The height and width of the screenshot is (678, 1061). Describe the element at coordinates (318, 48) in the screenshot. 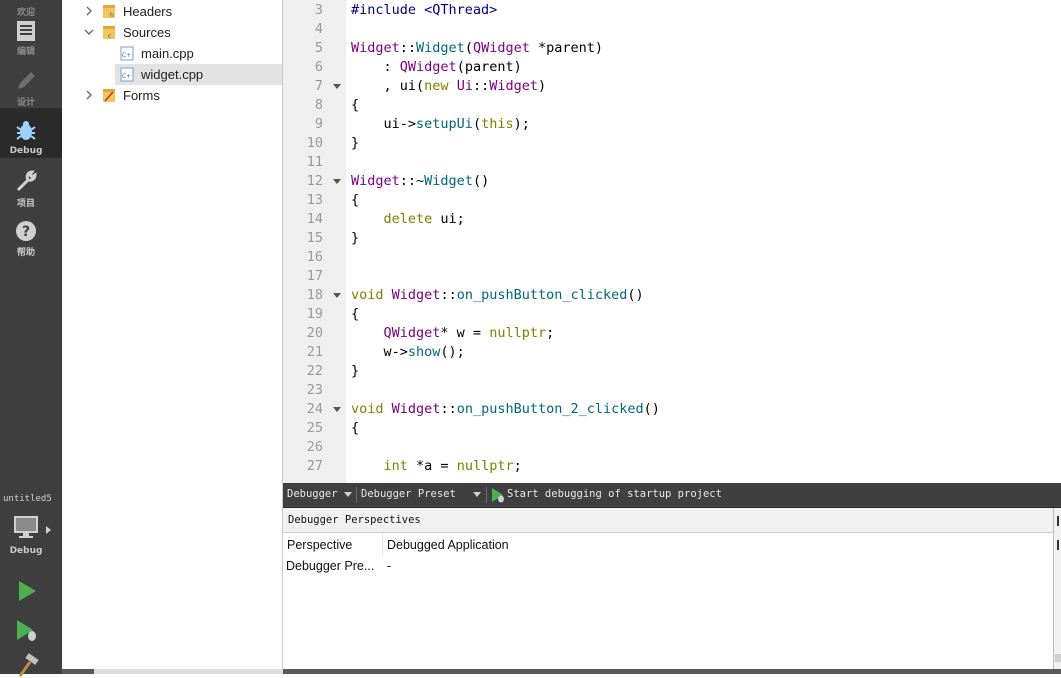

I see `line-number: 5` at that location.